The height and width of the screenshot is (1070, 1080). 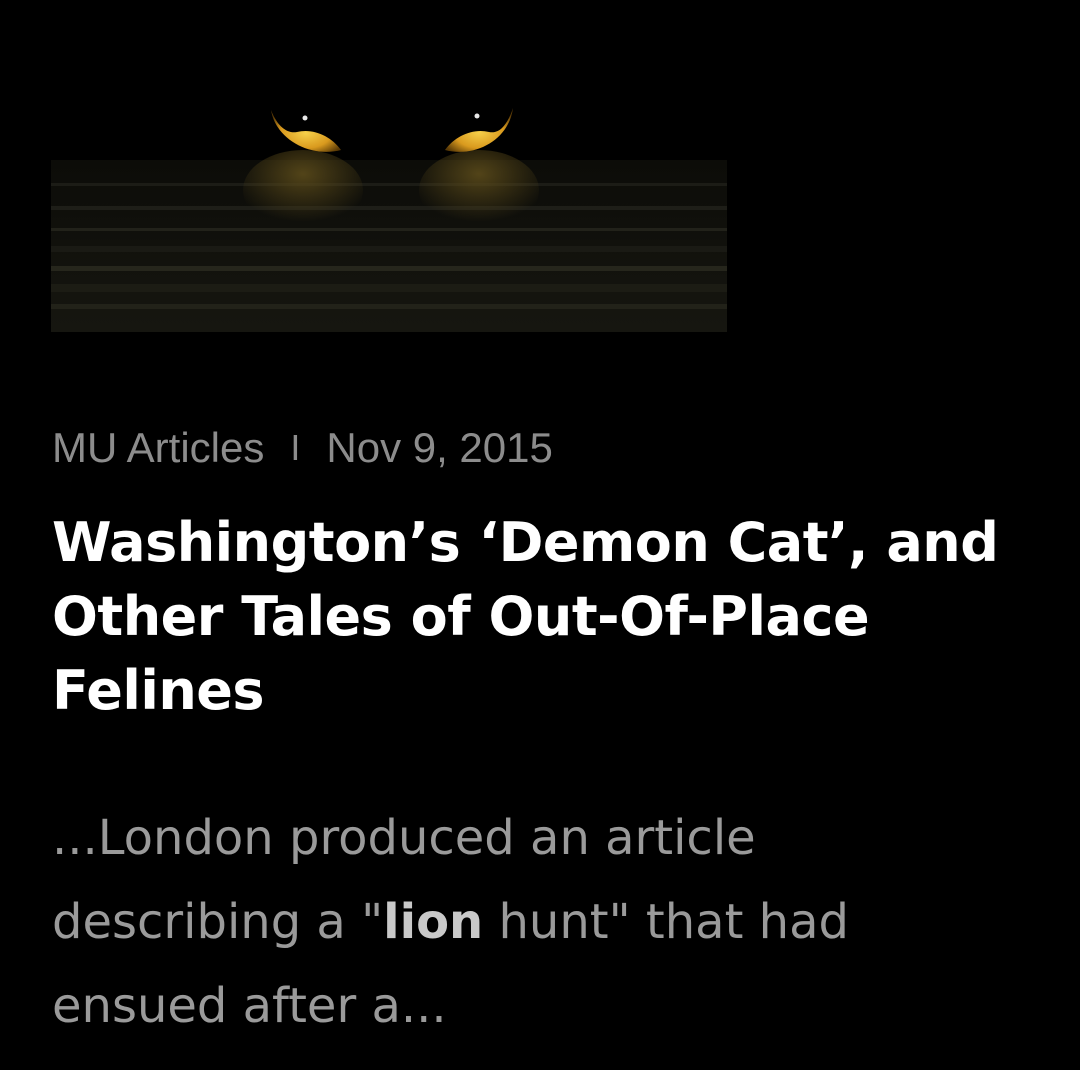 What do you see at coordinates (158, 447) in the screenshot?
I see `article-category: MU Articles` at bounding box center [158, 447].